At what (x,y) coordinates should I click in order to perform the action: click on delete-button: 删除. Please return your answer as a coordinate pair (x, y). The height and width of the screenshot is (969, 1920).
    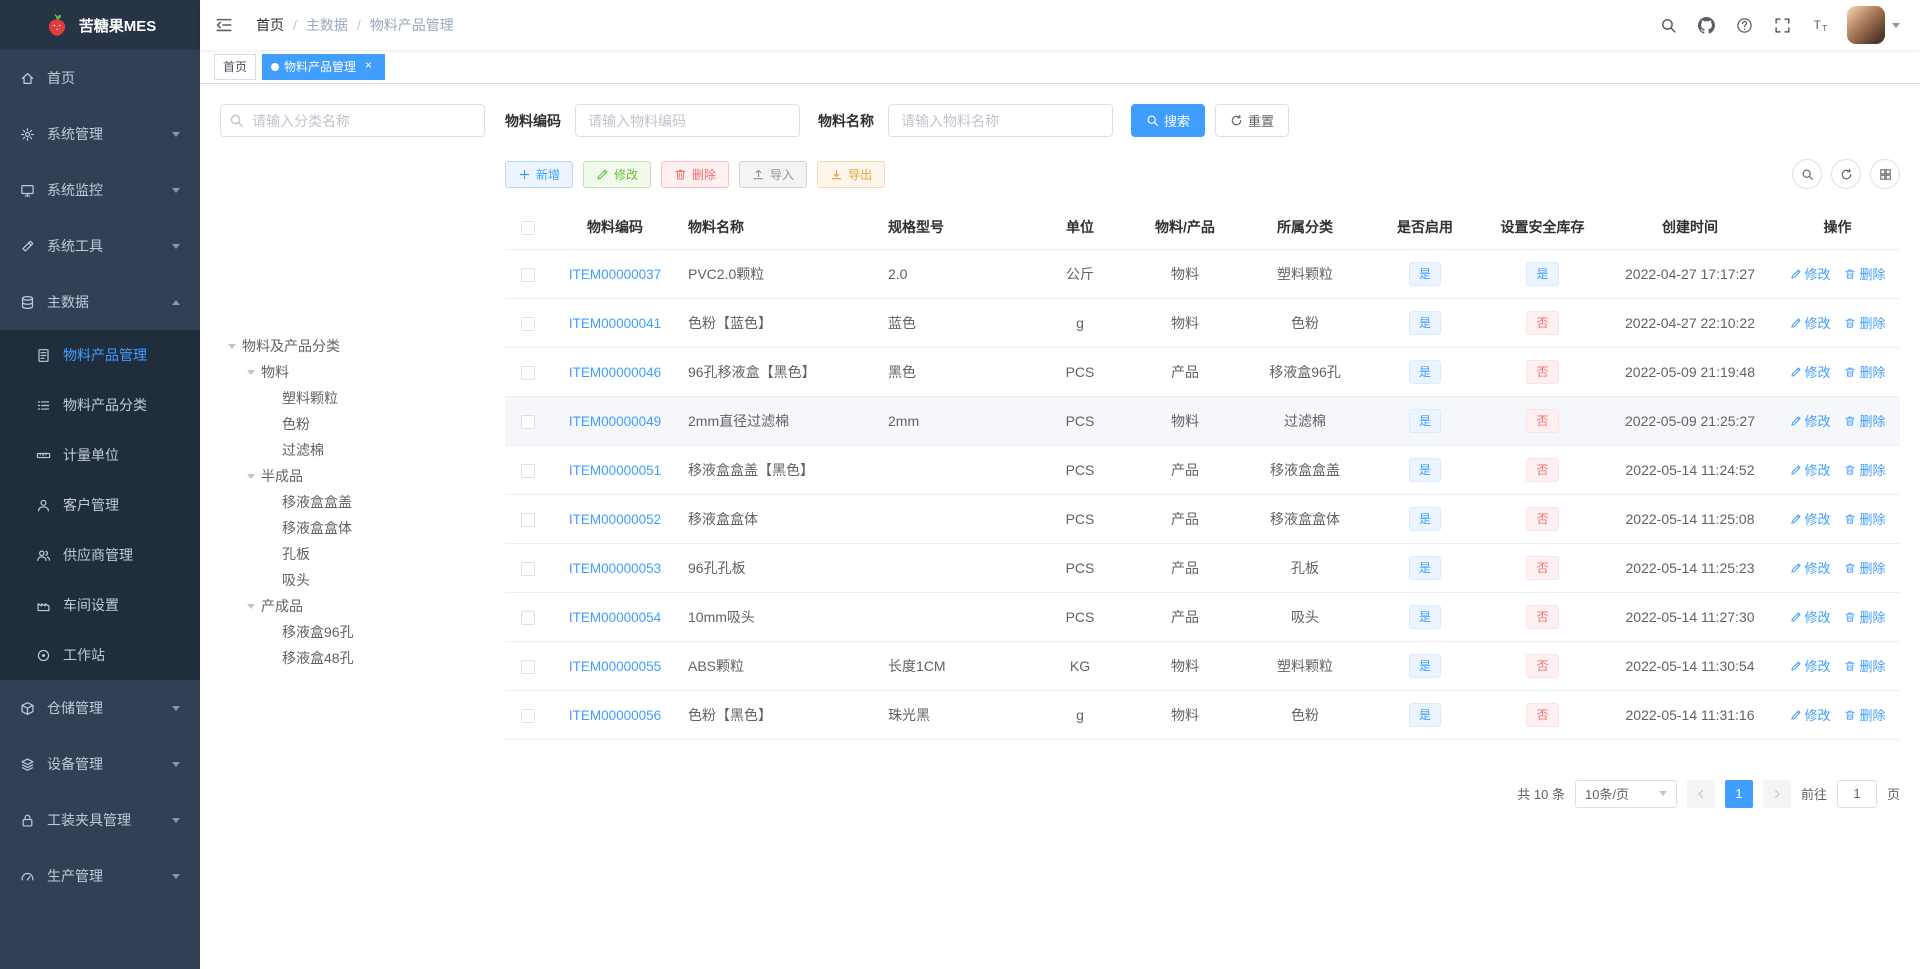
    Looking at the image, I should click on (695, 174).